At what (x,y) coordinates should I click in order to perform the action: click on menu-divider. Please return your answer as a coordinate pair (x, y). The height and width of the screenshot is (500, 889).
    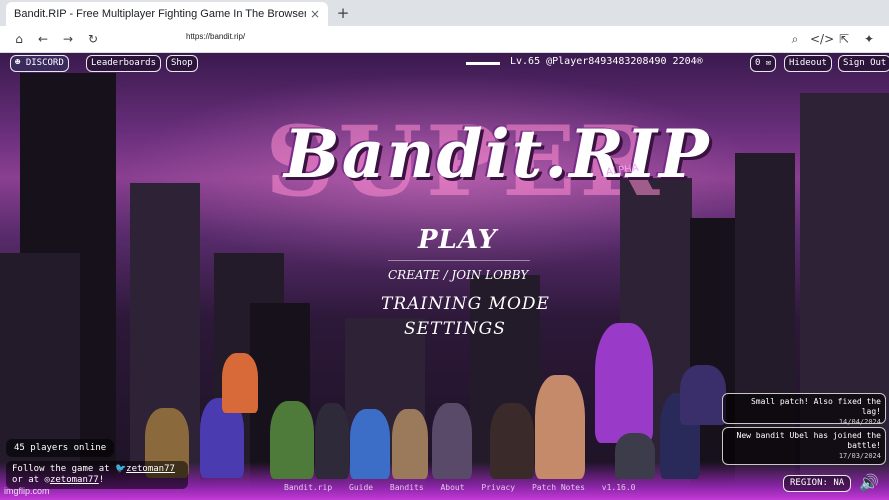
    Looking at the image, I should click on (459, 260).